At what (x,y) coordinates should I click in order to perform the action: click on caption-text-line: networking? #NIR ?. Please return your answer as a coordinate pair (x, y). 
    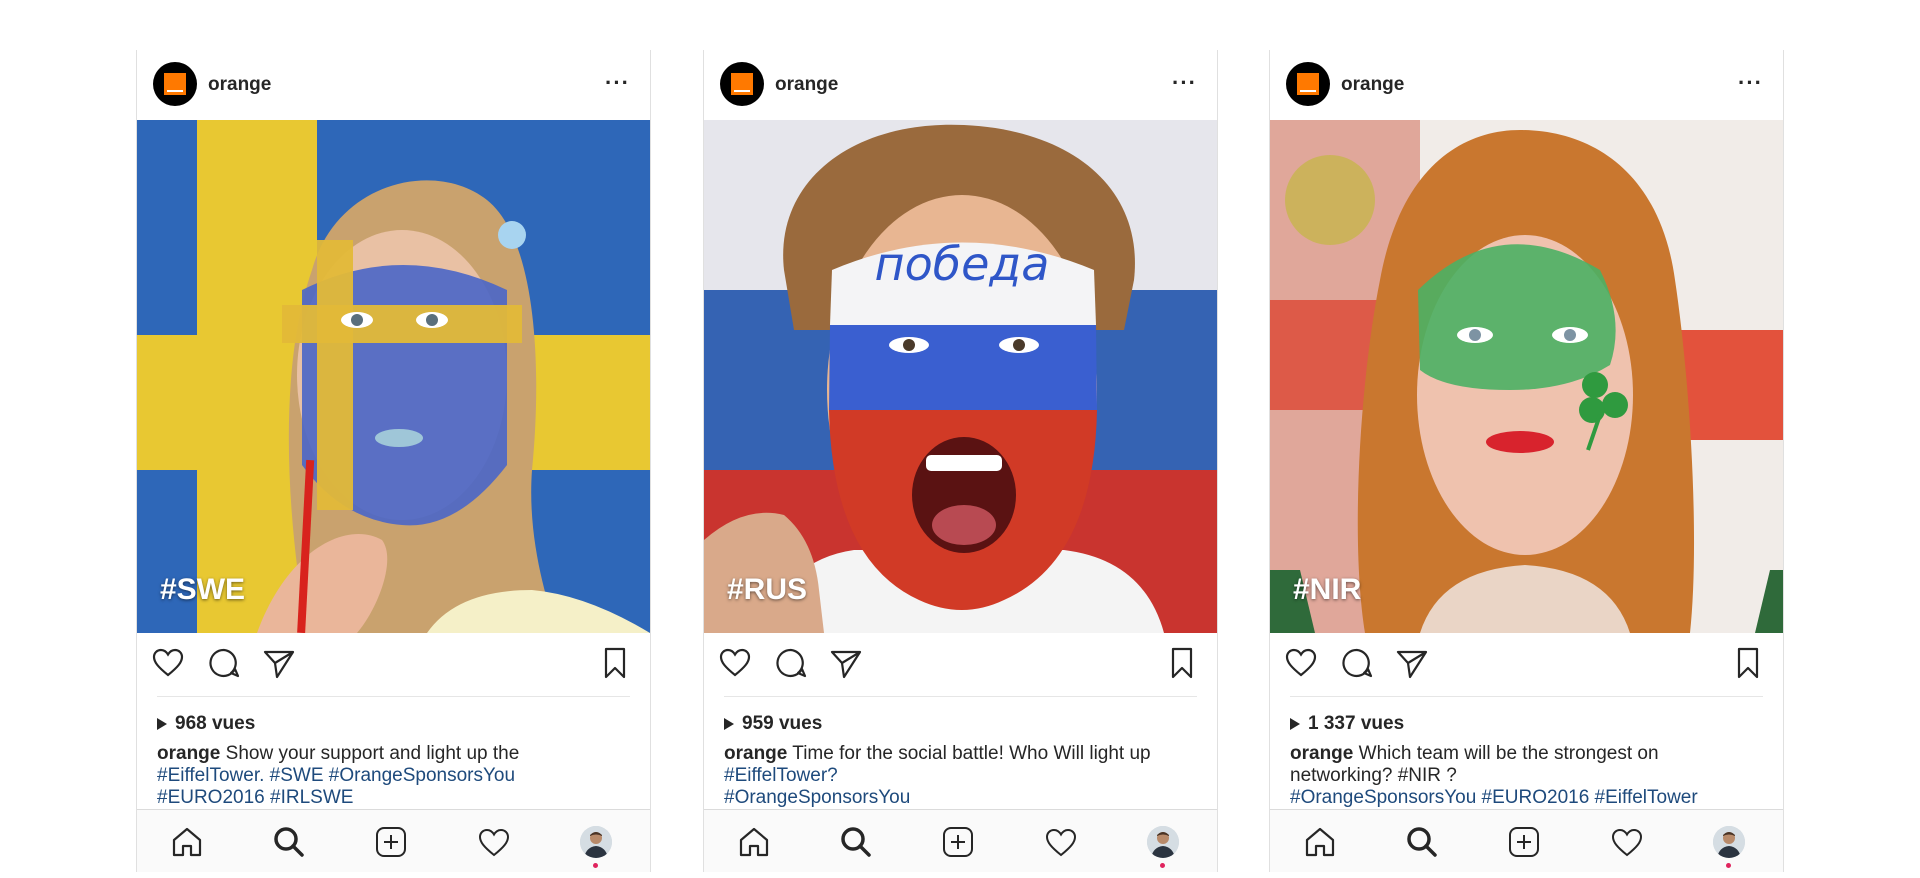
    Looking at the image, I should click on (1373, 775).